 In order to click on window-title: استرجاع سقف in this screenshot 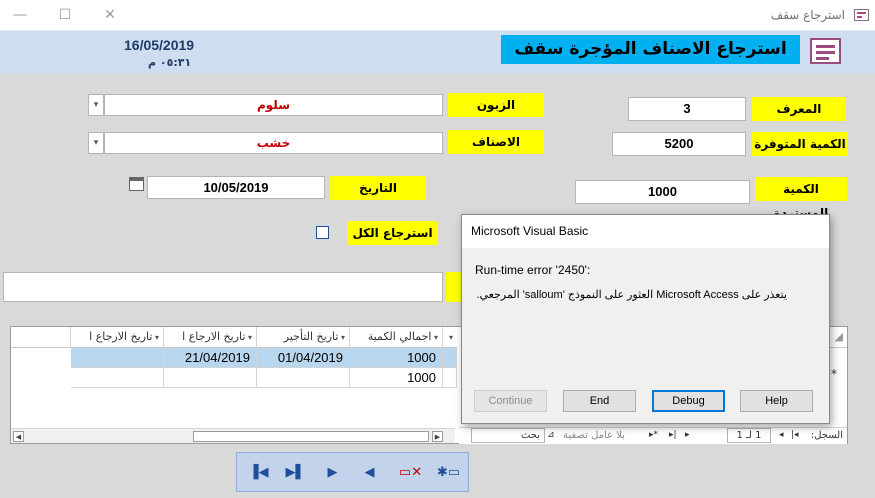, I will do `click(807, 15)`.